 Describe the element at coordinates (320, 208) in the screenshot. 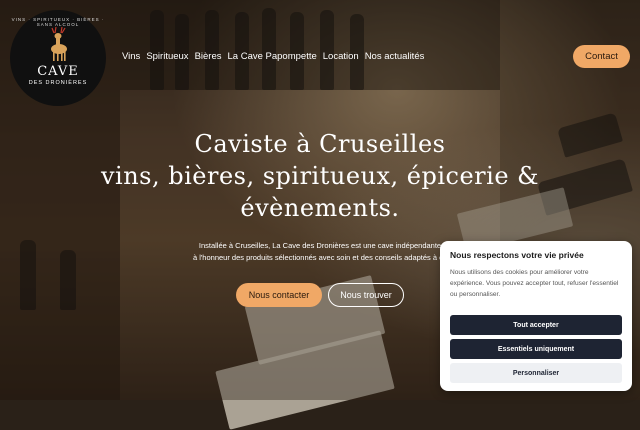

I see `hero-title-line: évènements.` at that location.